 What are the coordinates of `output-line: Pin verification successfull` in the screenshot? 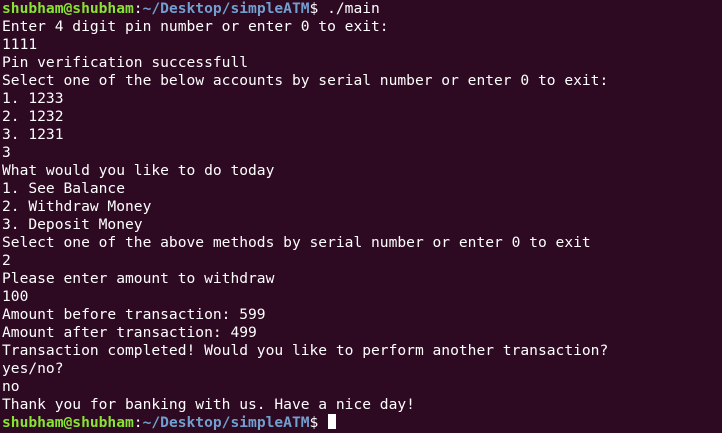 It's located at (125, 62).